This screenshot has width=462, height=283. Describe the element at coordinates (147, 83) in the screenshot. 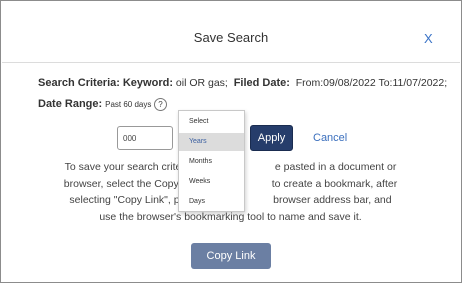

I see `keyword-label: Keyword:` at that location.